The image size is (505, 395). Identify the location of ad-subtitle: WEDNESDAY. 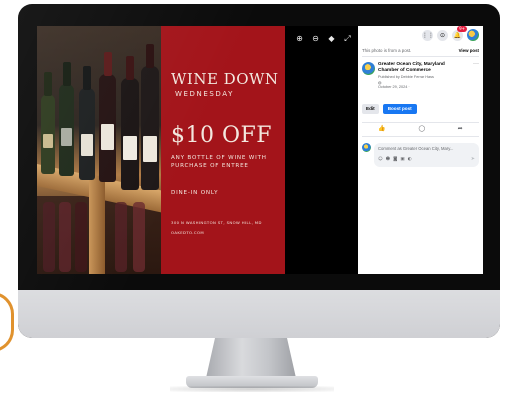
(205, 94).